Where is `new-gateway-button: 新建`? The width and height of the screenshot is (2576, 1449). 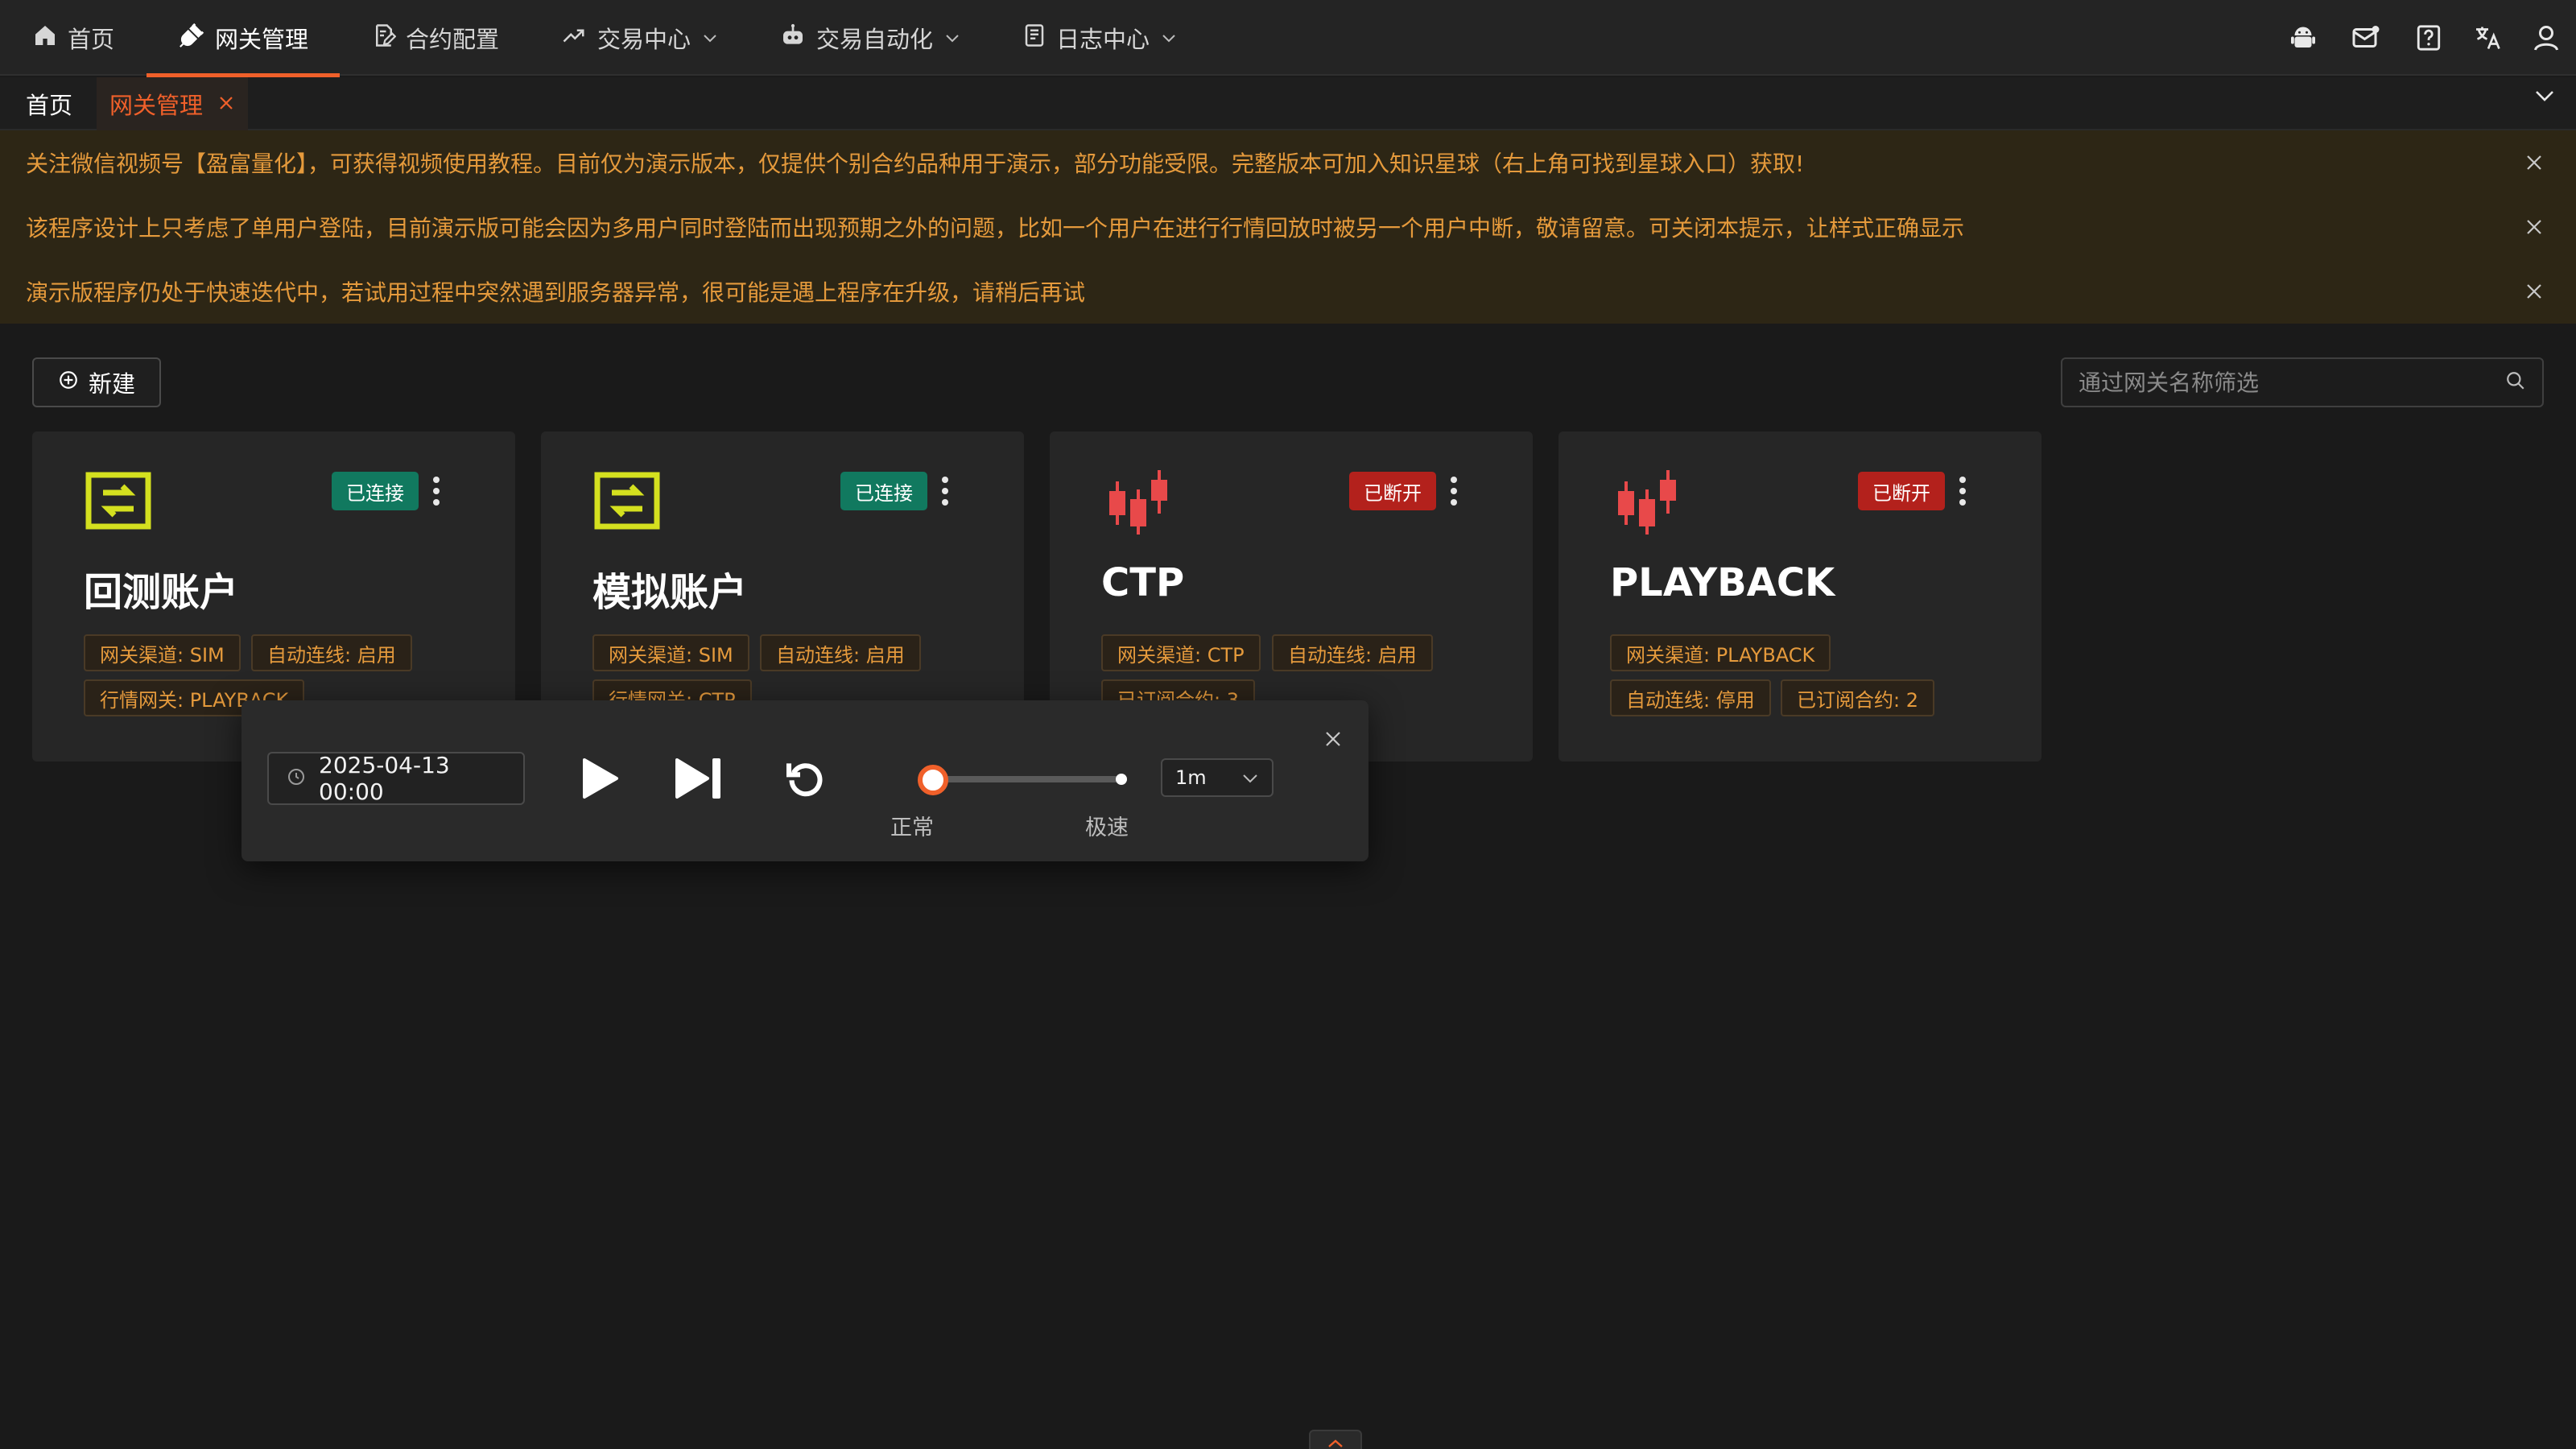
new-gateway-button: 新建 is located at coordinates (96, 382).